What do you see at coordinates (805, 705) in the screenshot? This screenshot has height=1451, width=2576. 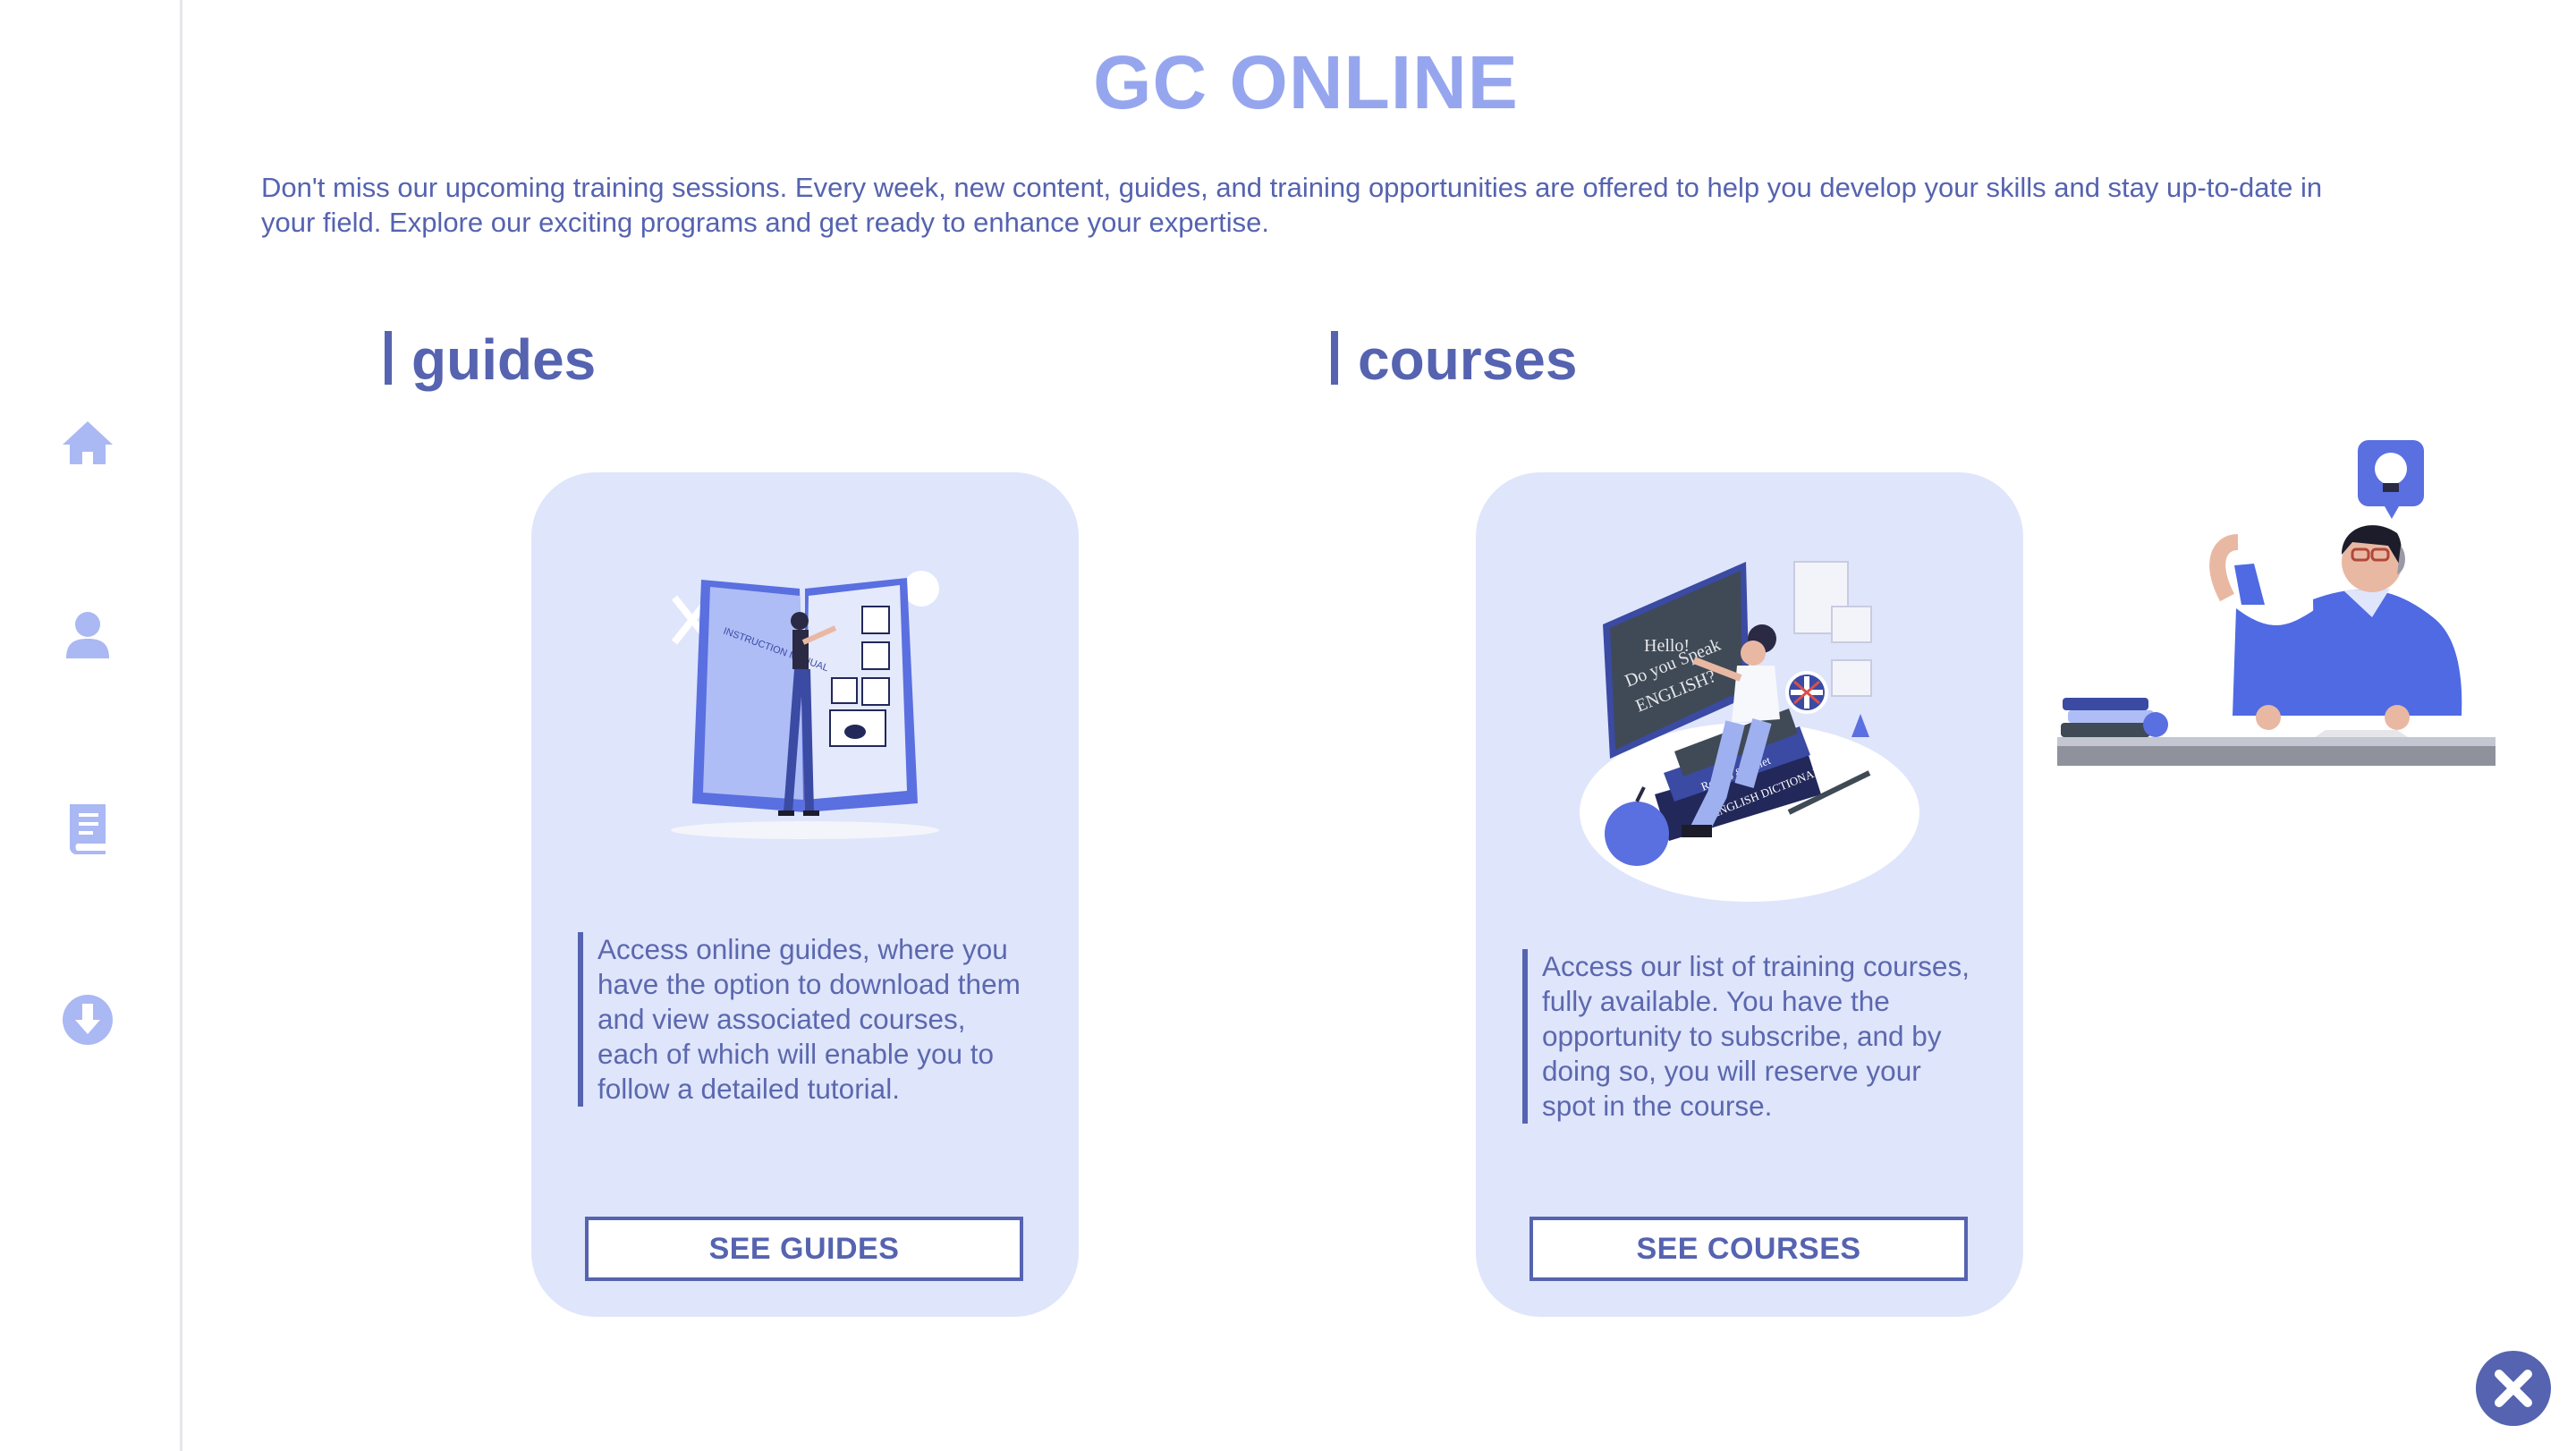 I see `instruction-manual-illustration: INSTRUCTION MANUAL` at bounding box center [805, 705].